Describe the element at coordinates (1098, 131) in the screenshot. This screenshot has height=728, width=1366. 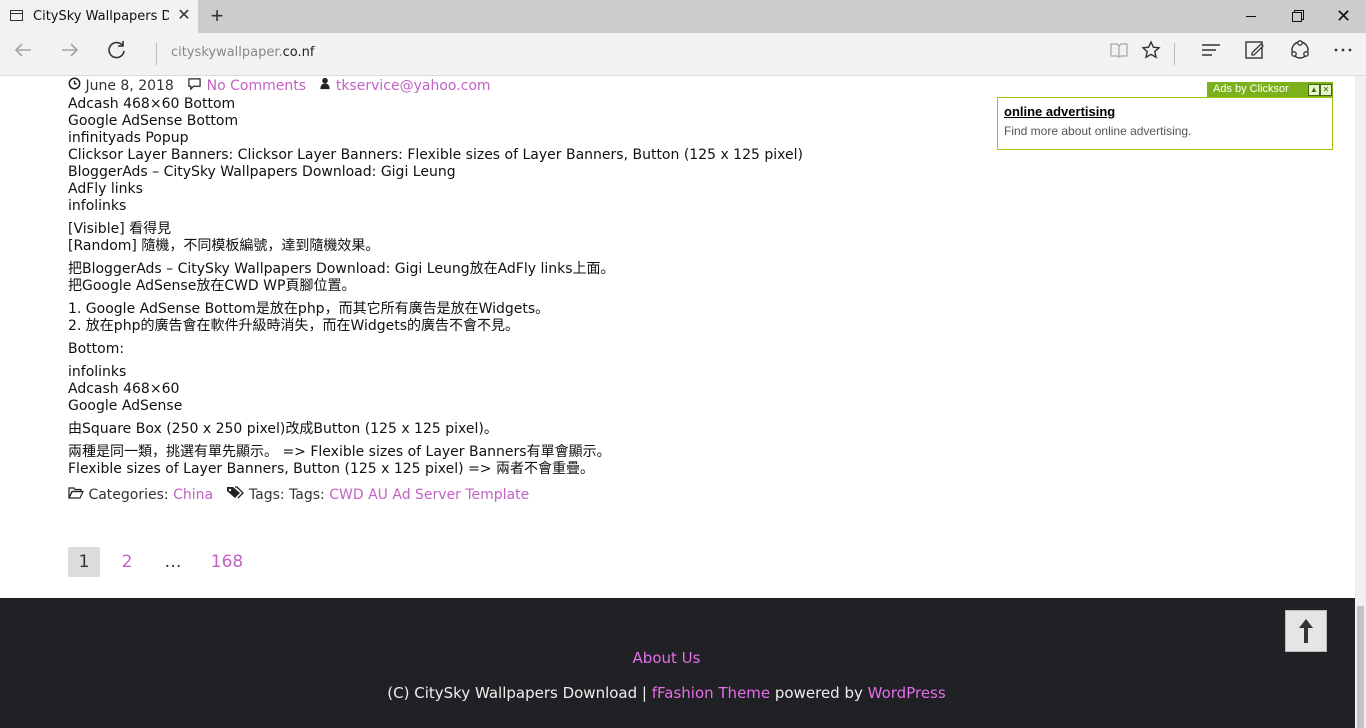
I see `ad-description: Find more about online advertising.` at that location.